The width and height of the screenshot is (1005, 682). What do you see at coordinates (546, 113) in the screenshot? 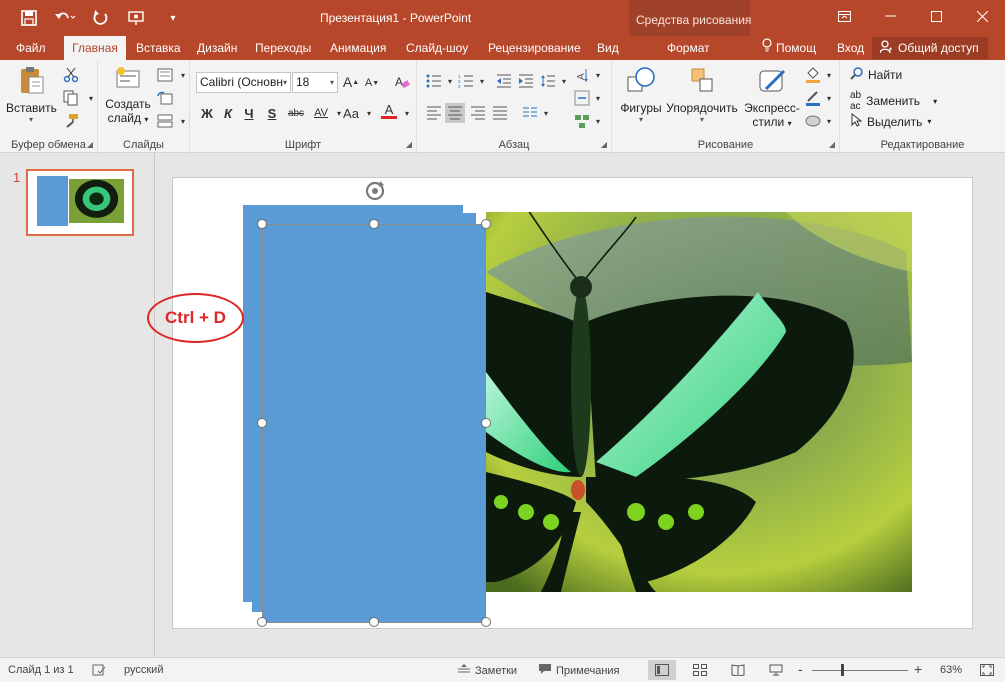
I see `columns-dropdown-icon: ▾` at bounding box center [546, 113].